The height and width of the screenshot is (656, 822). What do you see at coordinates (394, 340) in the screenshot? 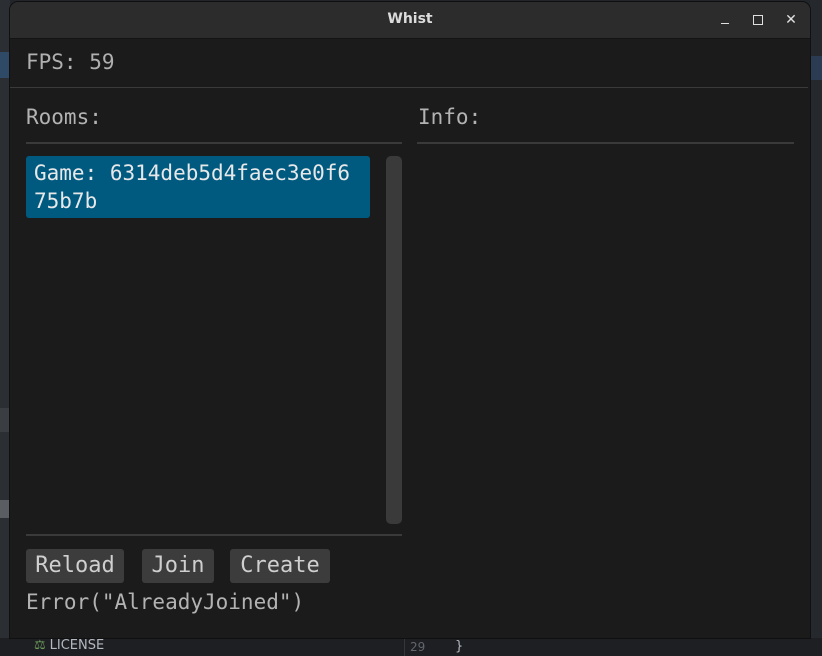
I see `room-list-scrollbar` at bounding box center [394, 340].